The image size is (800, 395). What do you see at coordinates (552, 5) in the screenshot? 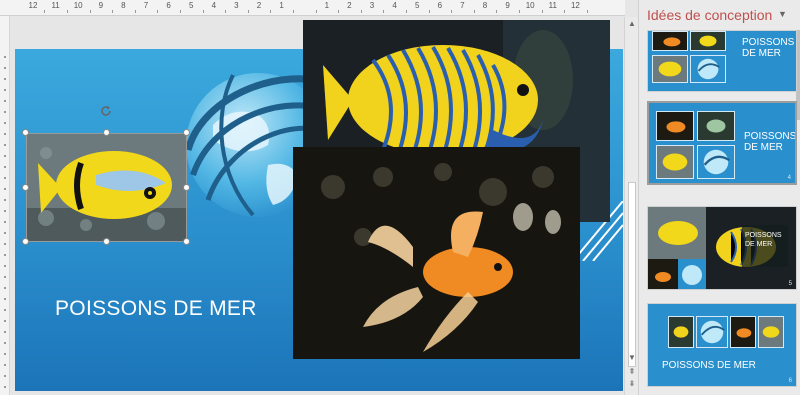
I see `ruler-tick-label: 11` at bounding box center [552, 5].